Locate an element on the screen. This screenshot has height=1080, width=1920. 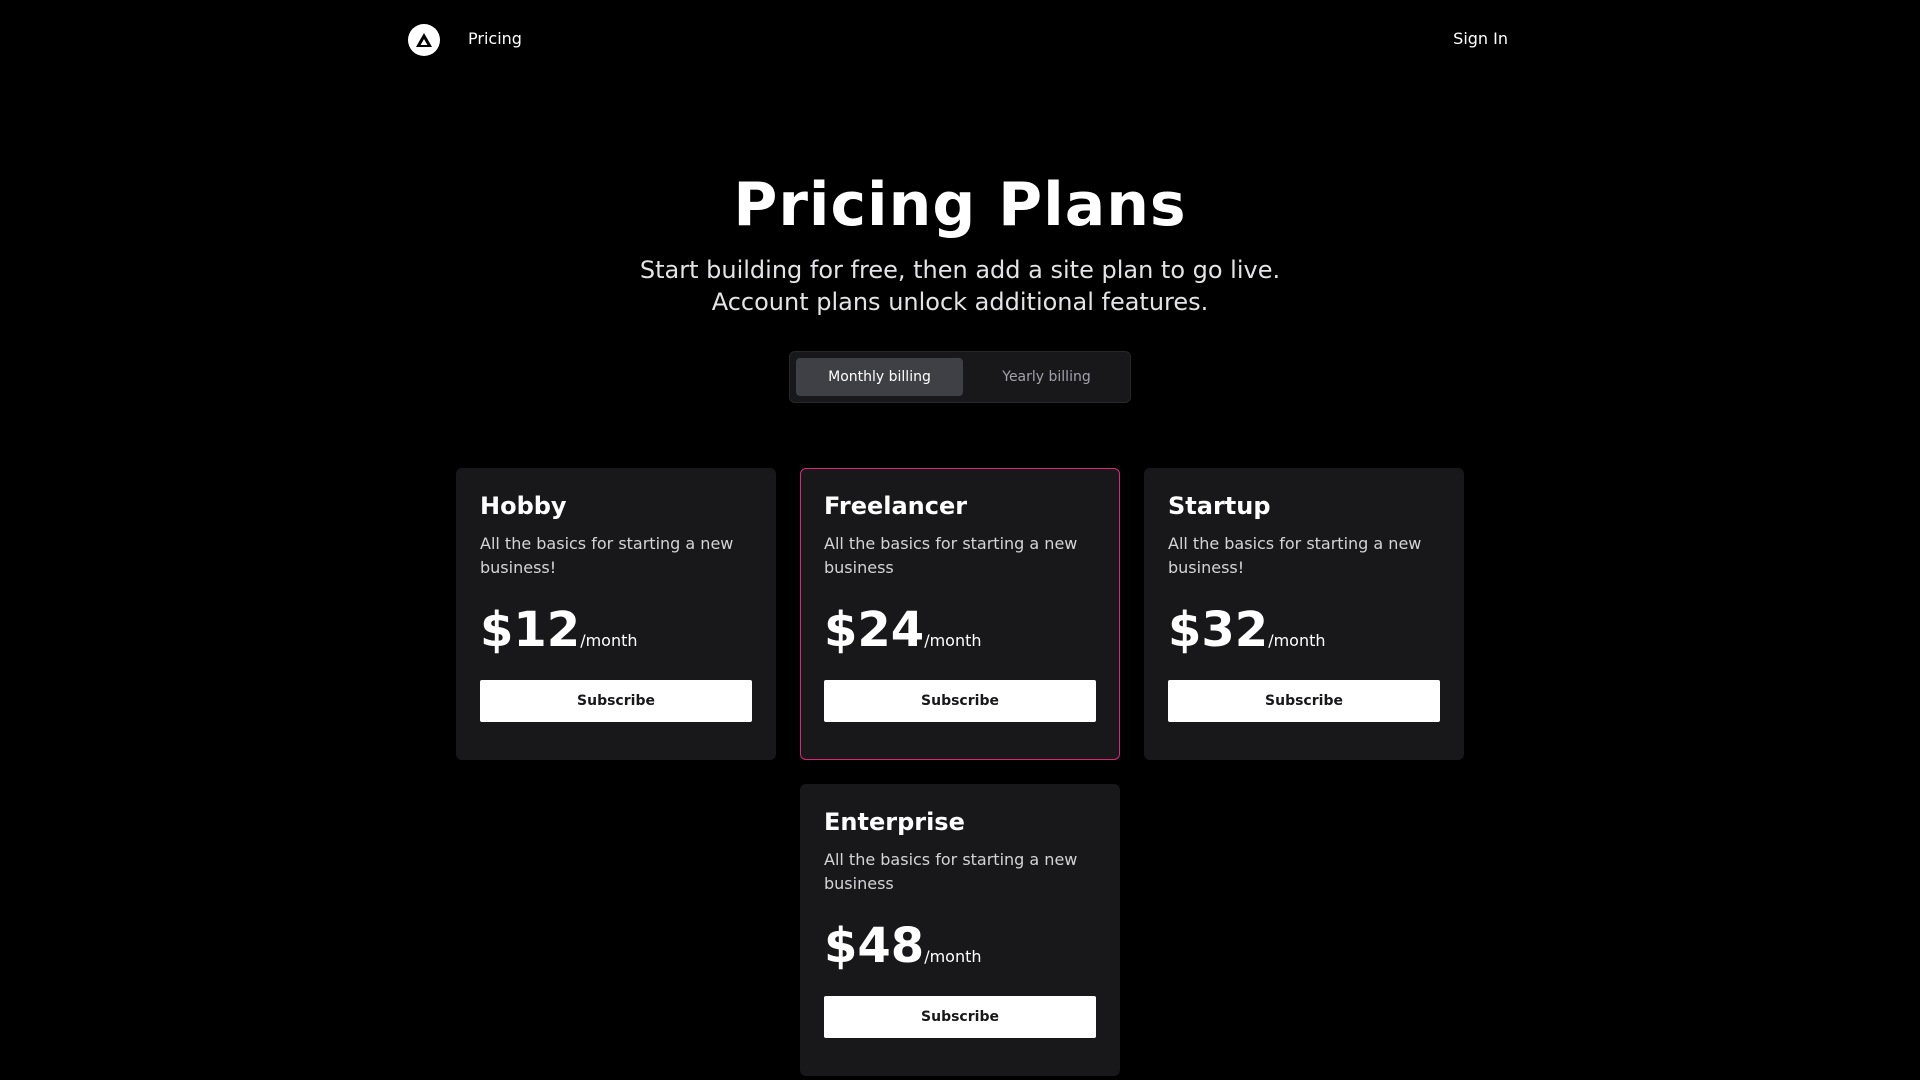
top-nav: Pricing Sign In is located at coordinates (960, 40).